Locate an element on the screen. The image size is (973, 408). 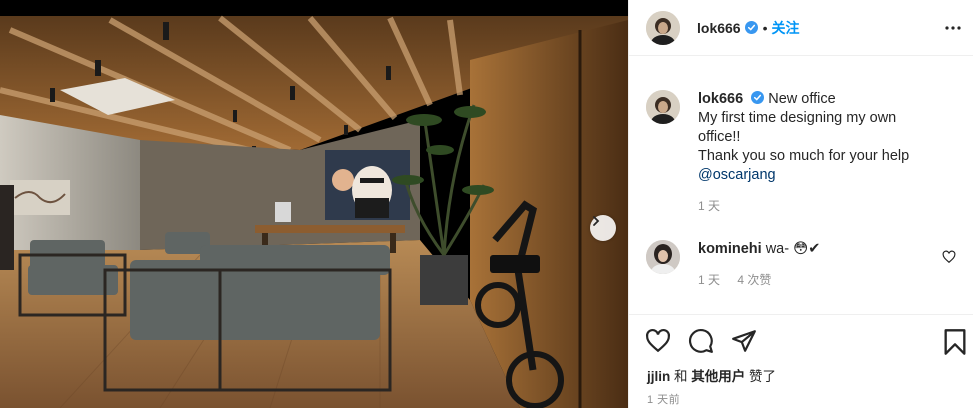
caption-time: 1 天 is located at coordinates (803, 206).